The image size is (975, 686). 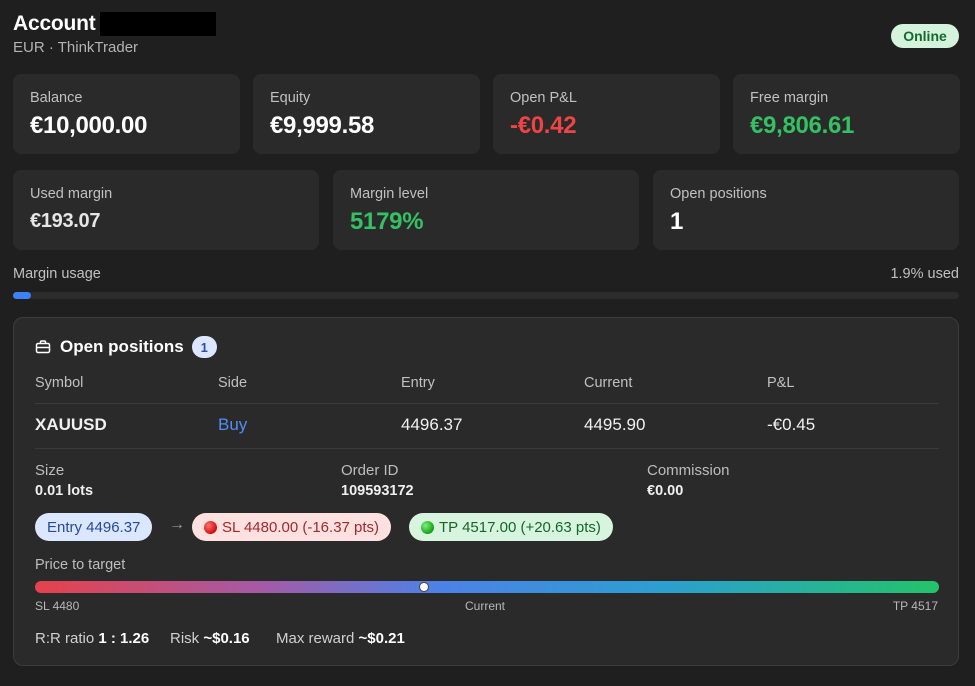 What do you see at coordinates (57, 606) in the screenshot?
I see `sl-tick-label: SL 4480` at bounding box center [57, 606].